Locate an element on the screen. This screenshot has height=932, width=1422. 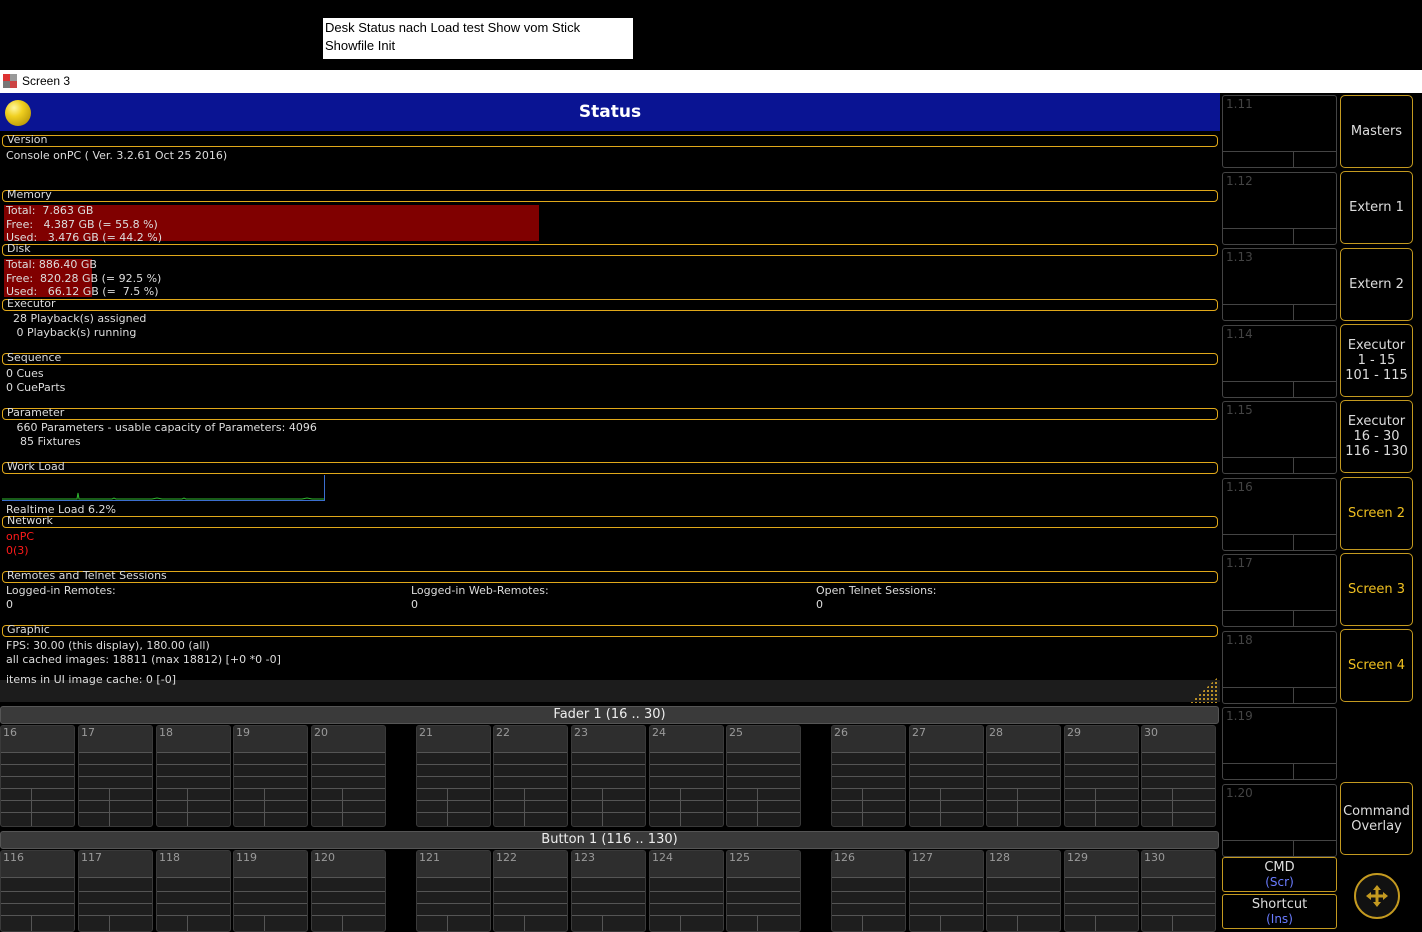
fader-slot: 23 is located at coordinates (608, 776).